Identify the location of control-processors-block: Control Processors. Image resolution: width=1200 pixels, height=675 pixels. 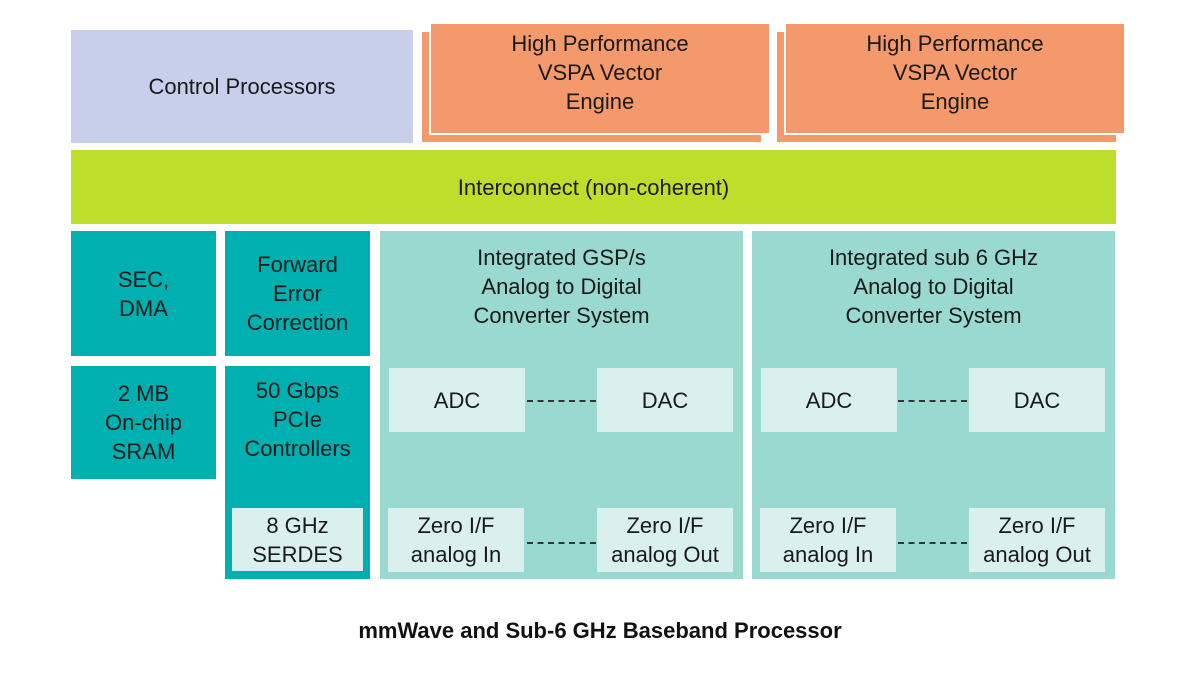
(242, 86).